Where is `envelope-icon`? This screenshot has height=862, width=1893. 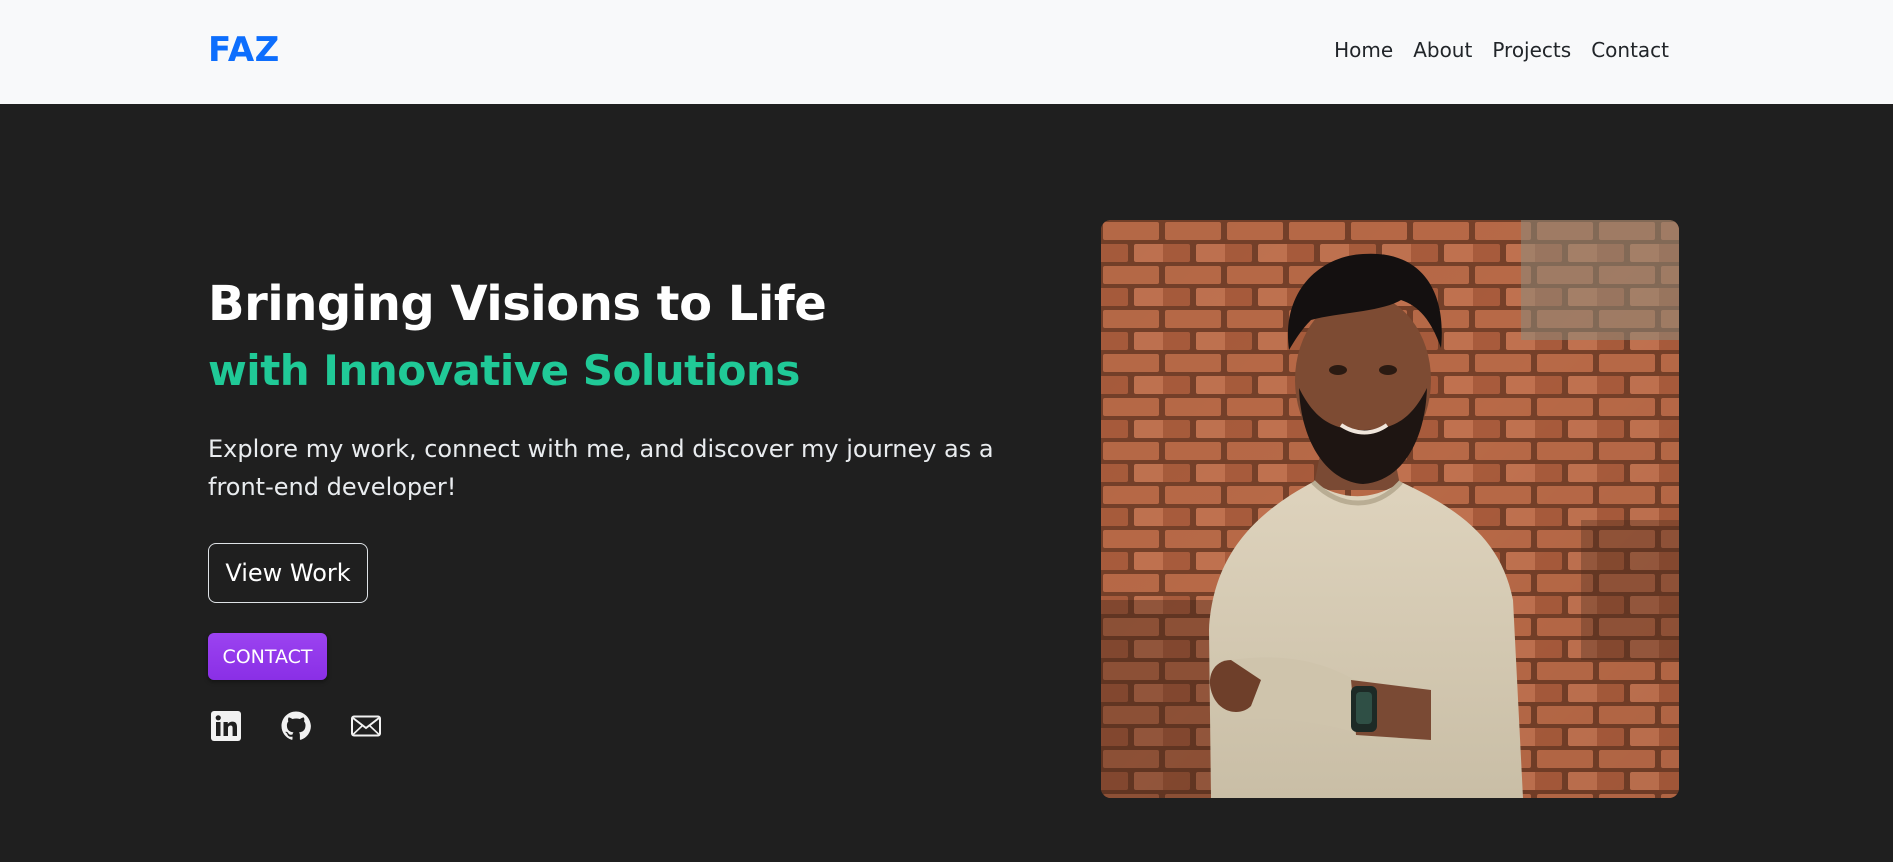 envelope-icon is located at coordinates (366, 726).